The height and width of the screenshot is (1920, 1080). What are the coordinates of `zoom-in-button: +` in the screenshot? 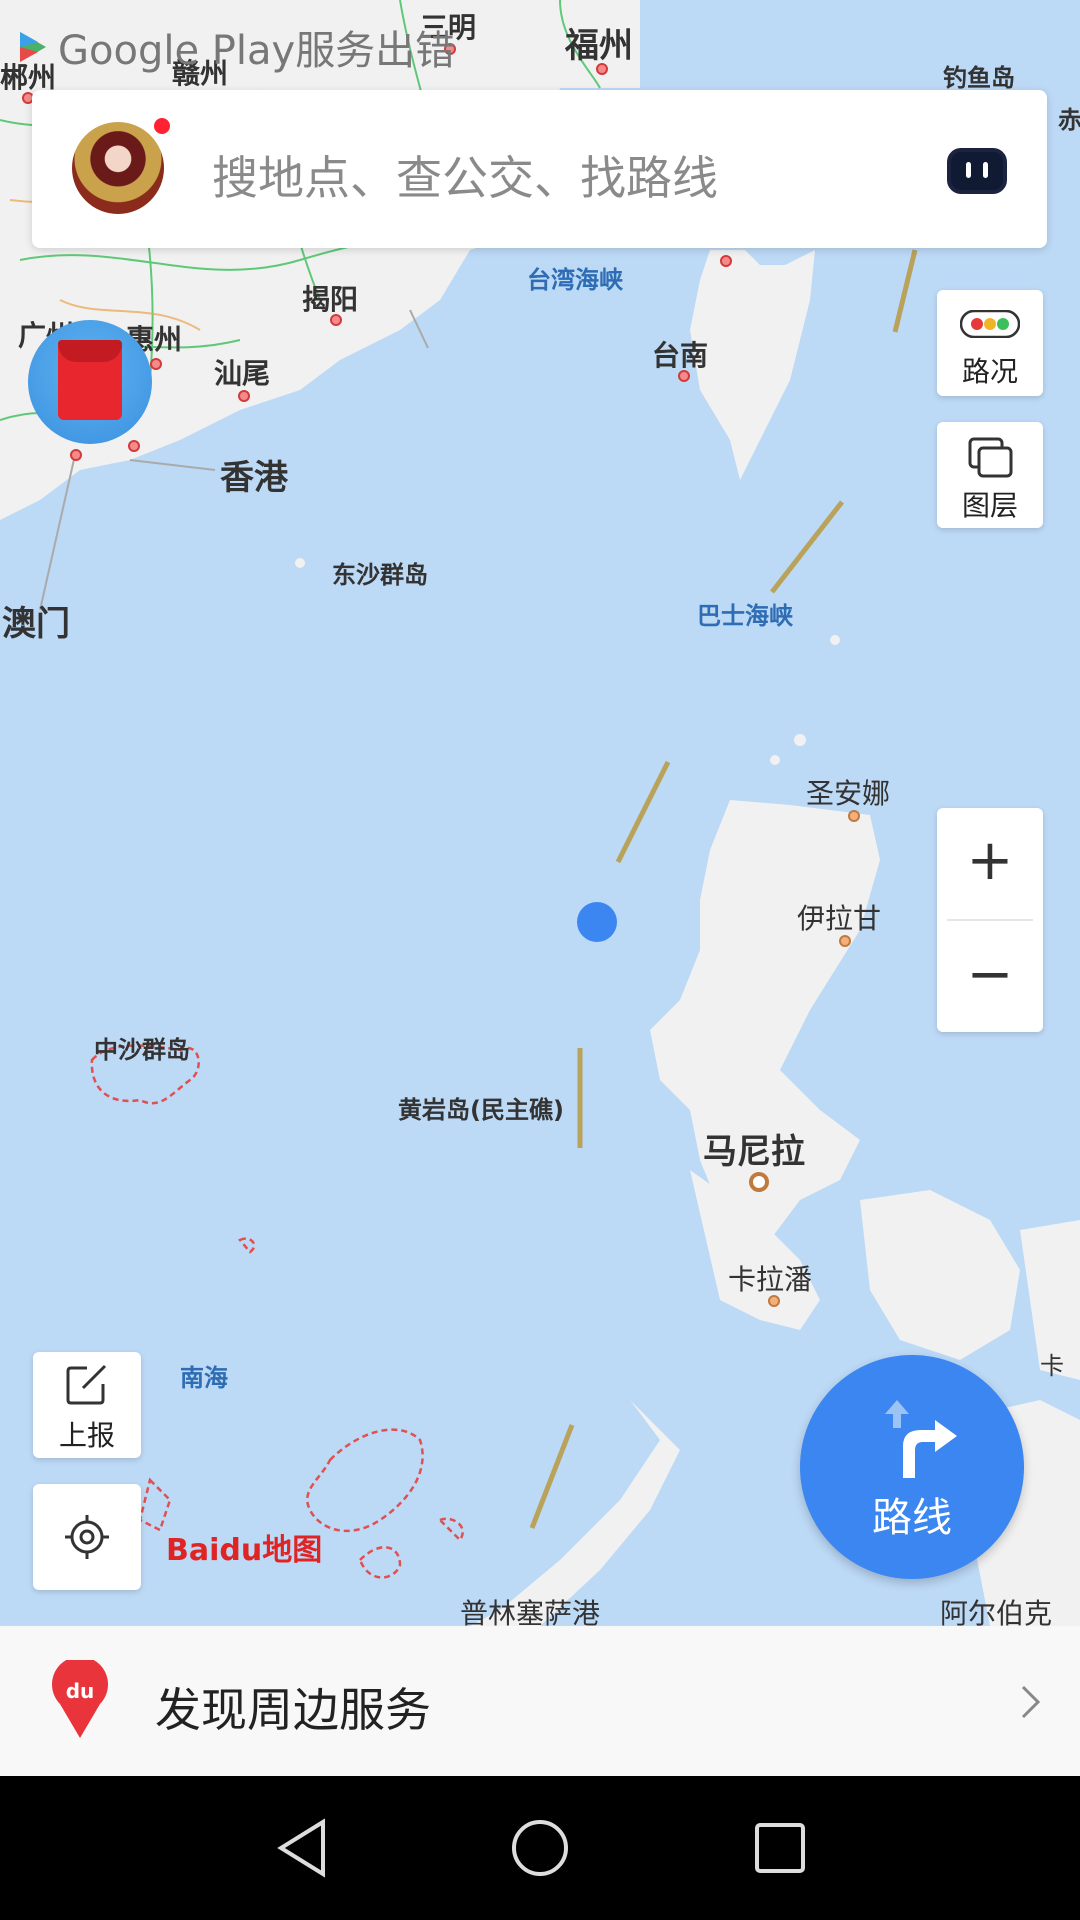 It's located at (990, 860).